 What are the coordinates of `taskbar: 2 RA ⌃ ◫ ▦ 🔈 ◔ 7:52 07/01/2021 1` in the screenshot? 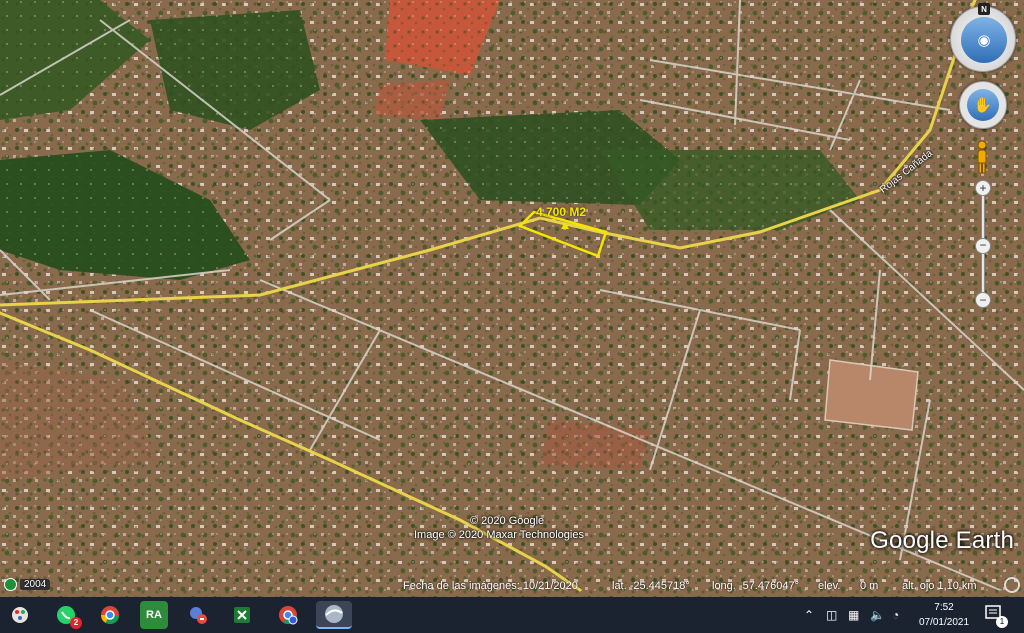 It's located at (512, 615).